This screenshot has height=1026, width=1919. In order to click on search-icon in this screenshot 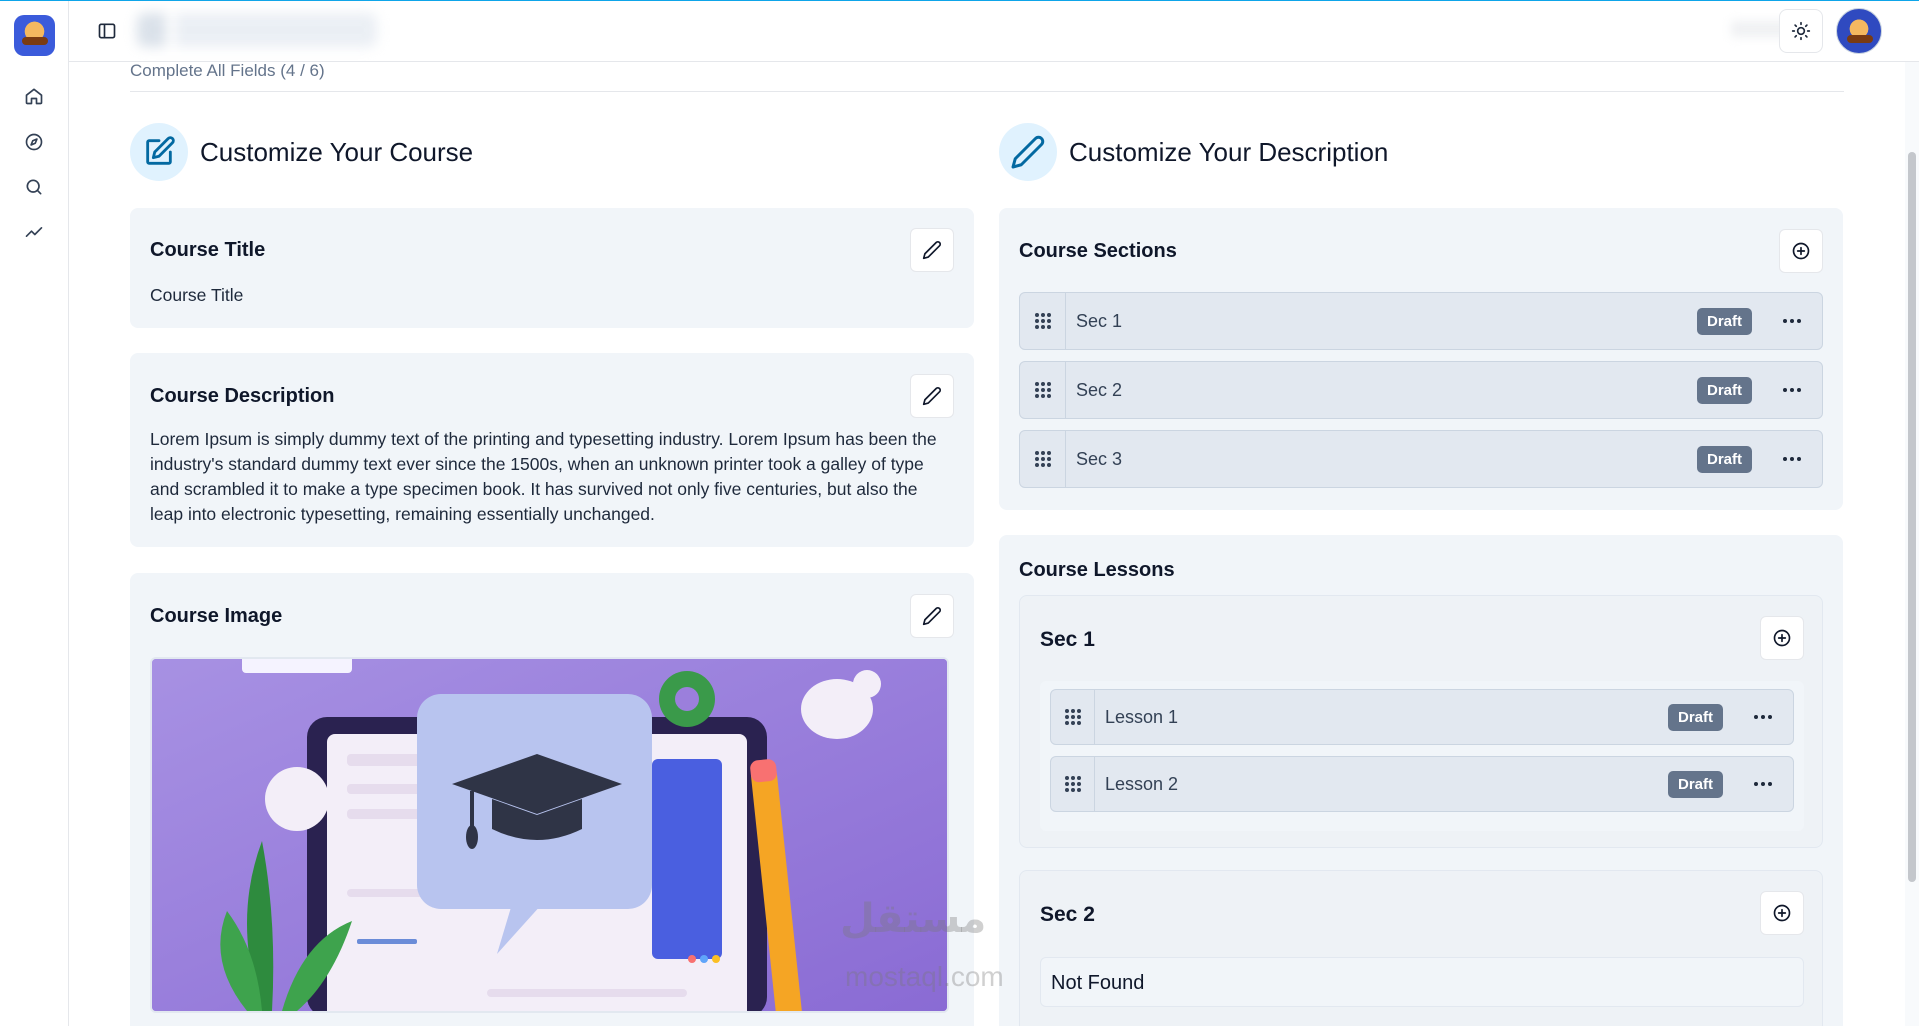, I will do `click(34, 187)`.